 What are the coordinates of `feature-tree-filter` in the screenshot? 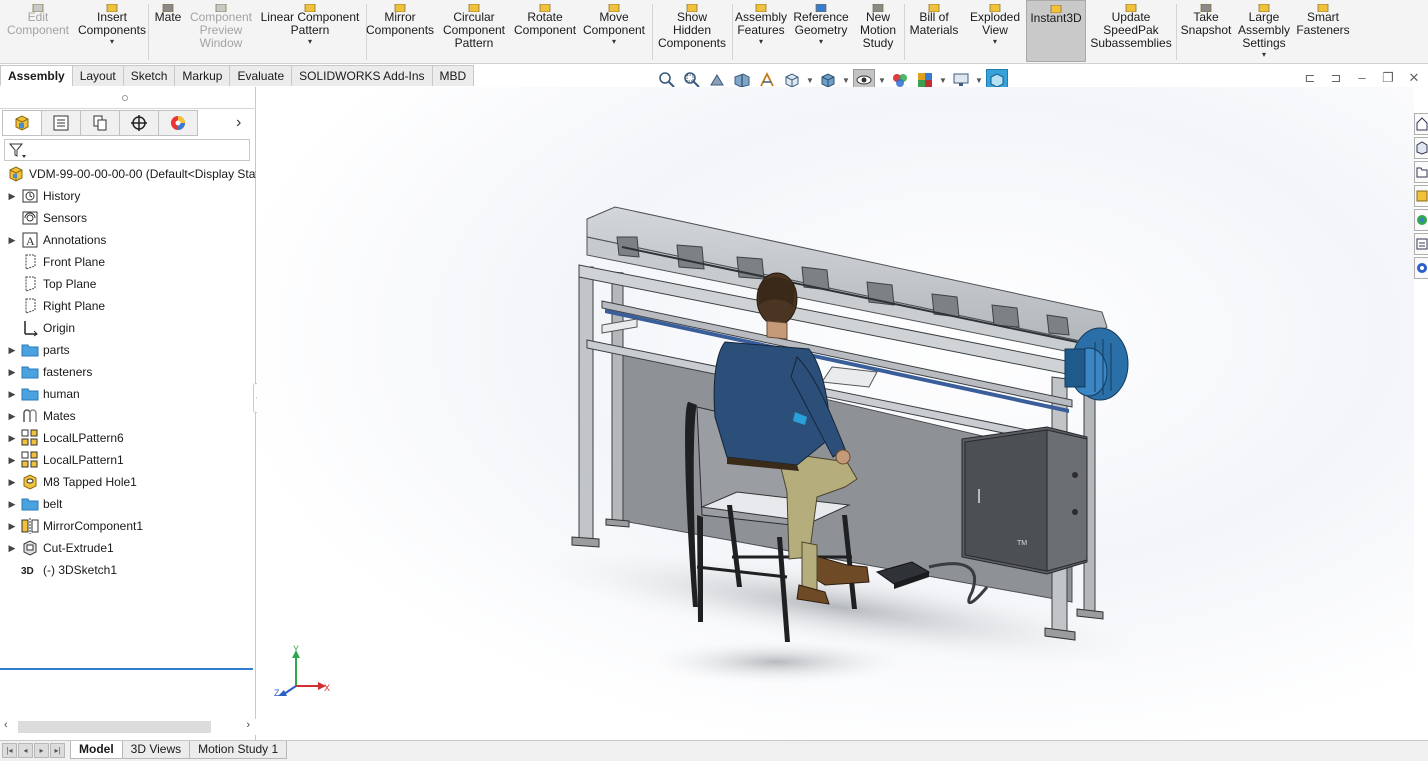 It's located at (127, 150).